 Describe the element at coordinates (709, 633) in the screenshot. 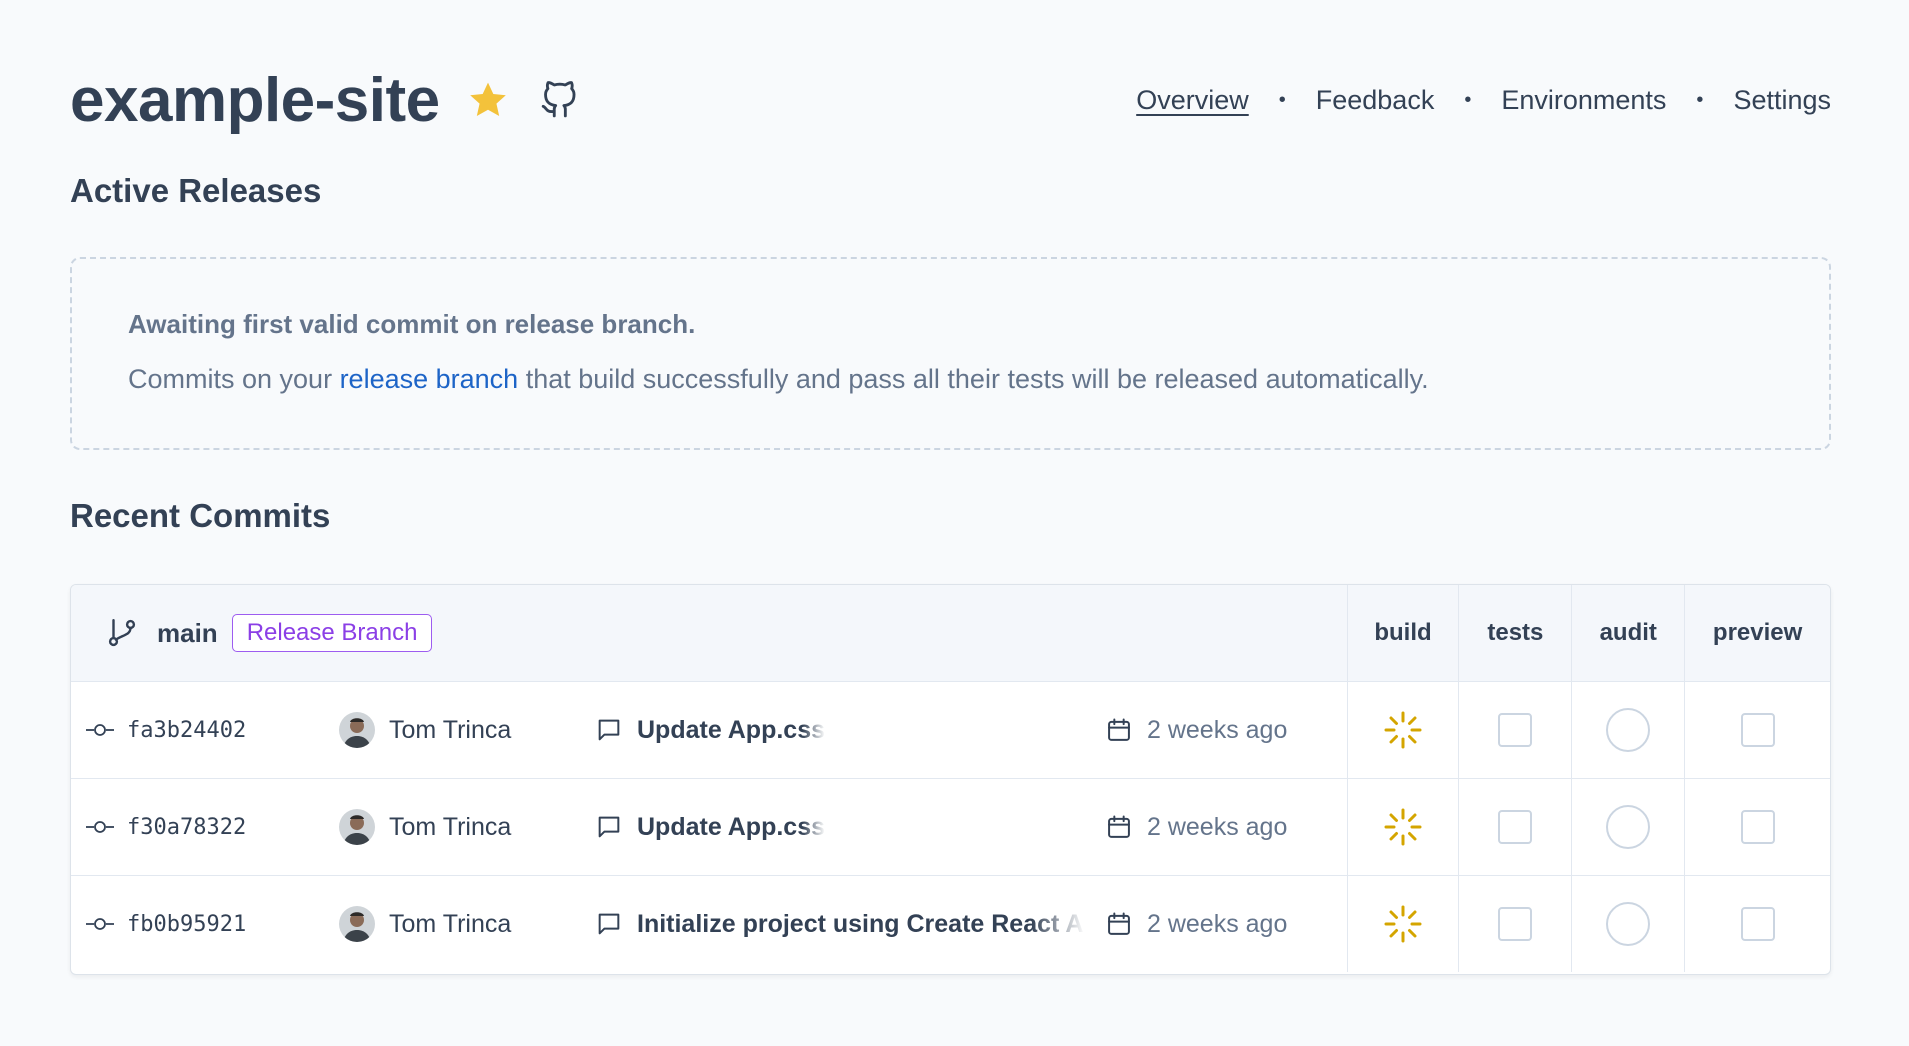

I see `branch-header: main Release Branch` at that location.